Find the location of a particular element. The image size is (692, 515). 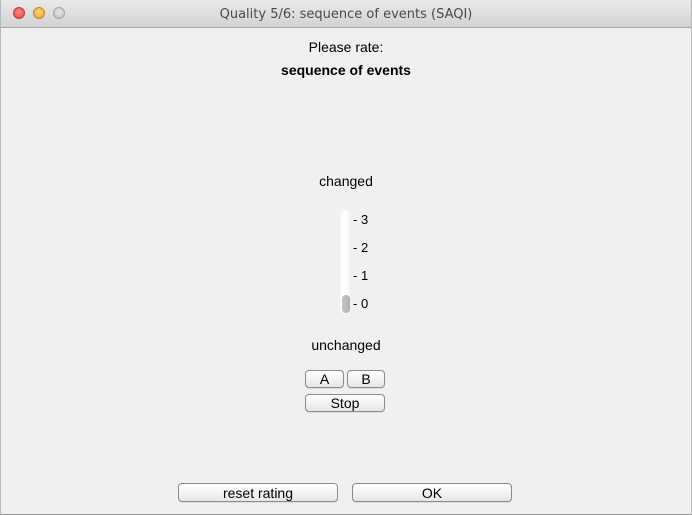

rating-slider-thumb is located at coordinates (346, 304).